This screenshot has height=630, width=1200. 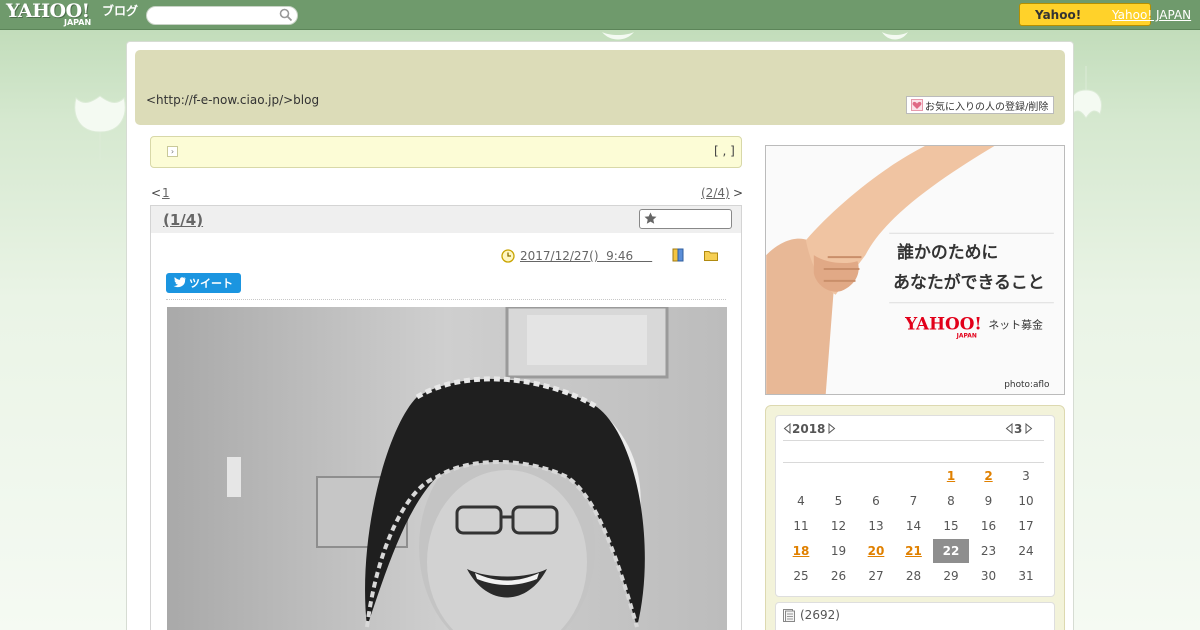 What do you see at coordinates (166, 193) in the screenshot?
I see `prev-page-link: 1` at bounding box center [166, 193].